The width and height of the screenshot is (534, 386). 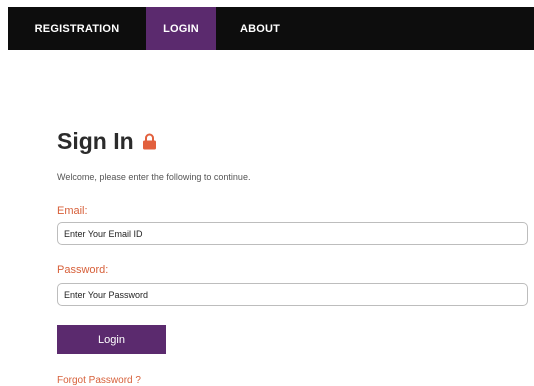 What do you see at coordinates (83, 270) in the screenshot?
I see `password-label: Password:` at bounding box center [83, 270].